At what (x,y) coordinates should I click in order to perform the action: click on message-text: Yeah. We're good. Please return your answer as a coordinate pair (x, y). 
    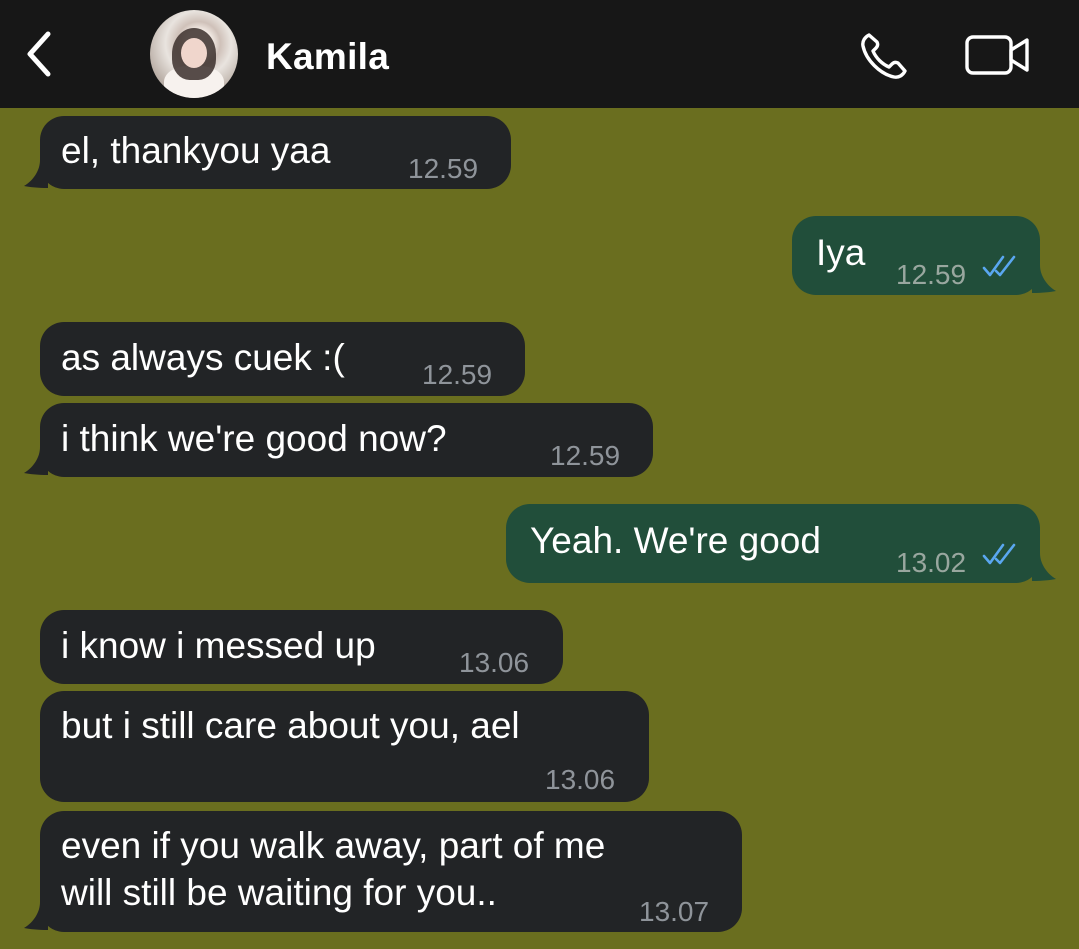
    Looking at the image, I should click on (675, 540).